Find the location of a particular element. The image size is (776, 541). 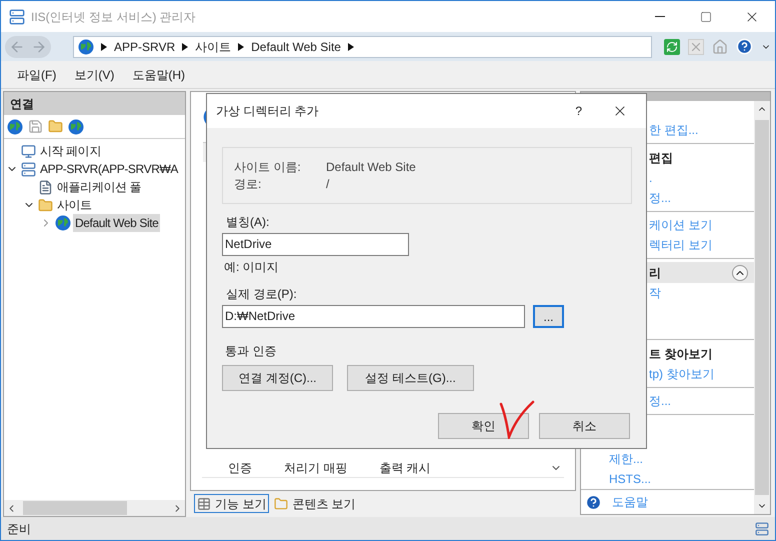

info-value: Default Web Site is located at coordinates (371, 167).